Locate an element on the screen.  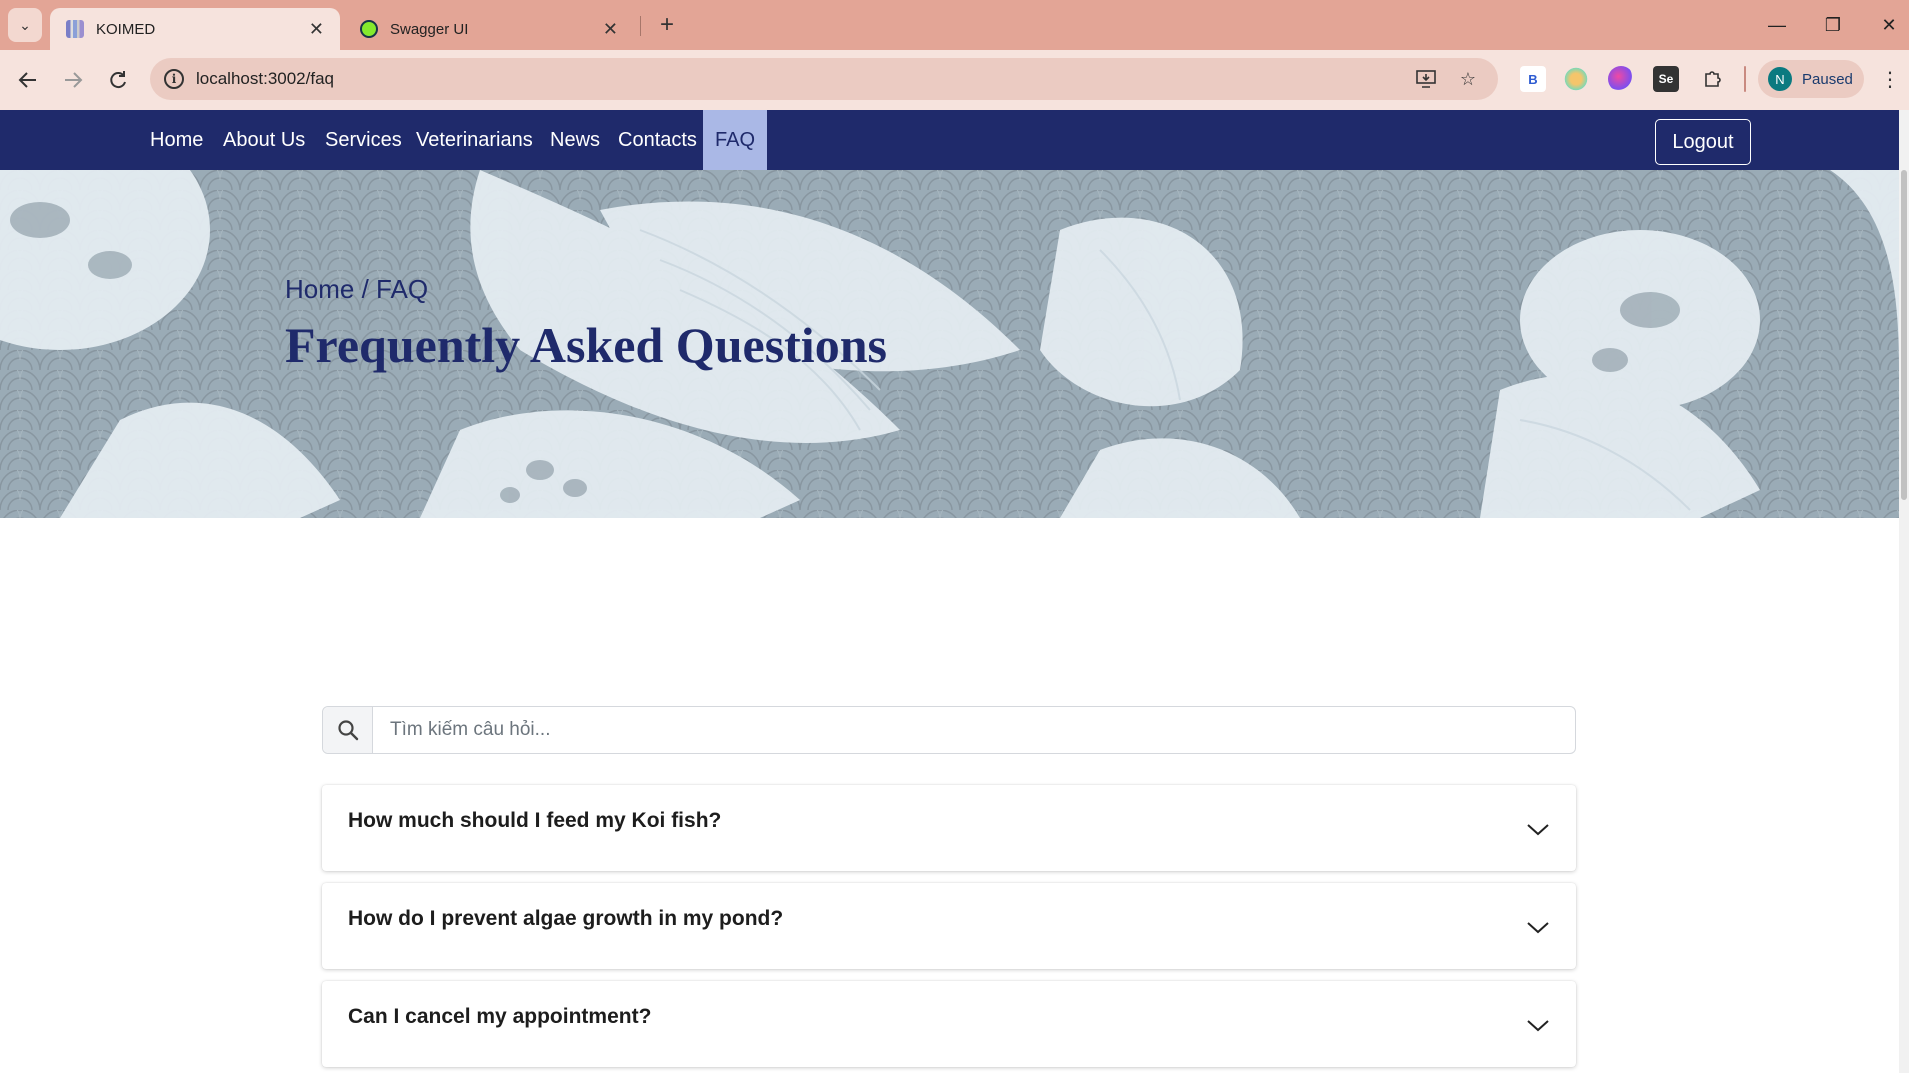
faq-question: Can I cancel my appointment? is located at coordinates (499, 1017).